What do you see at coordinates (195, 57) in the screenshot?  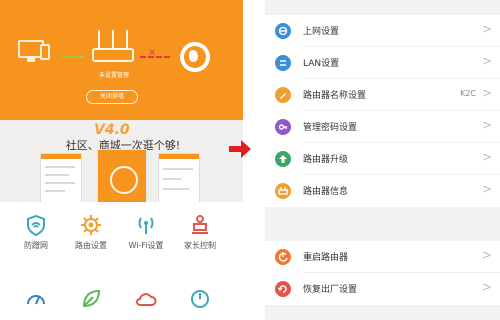 I see `internet-globe-icon` at bounding box center [195, 57].